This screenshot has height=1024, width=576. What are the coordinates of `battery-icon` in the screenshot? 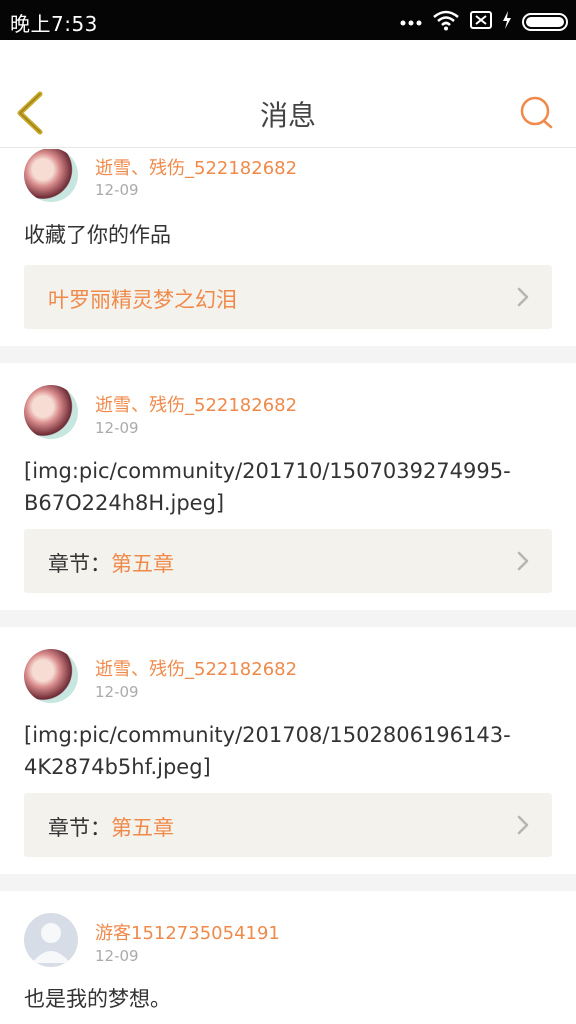 It's located at (545, 22).